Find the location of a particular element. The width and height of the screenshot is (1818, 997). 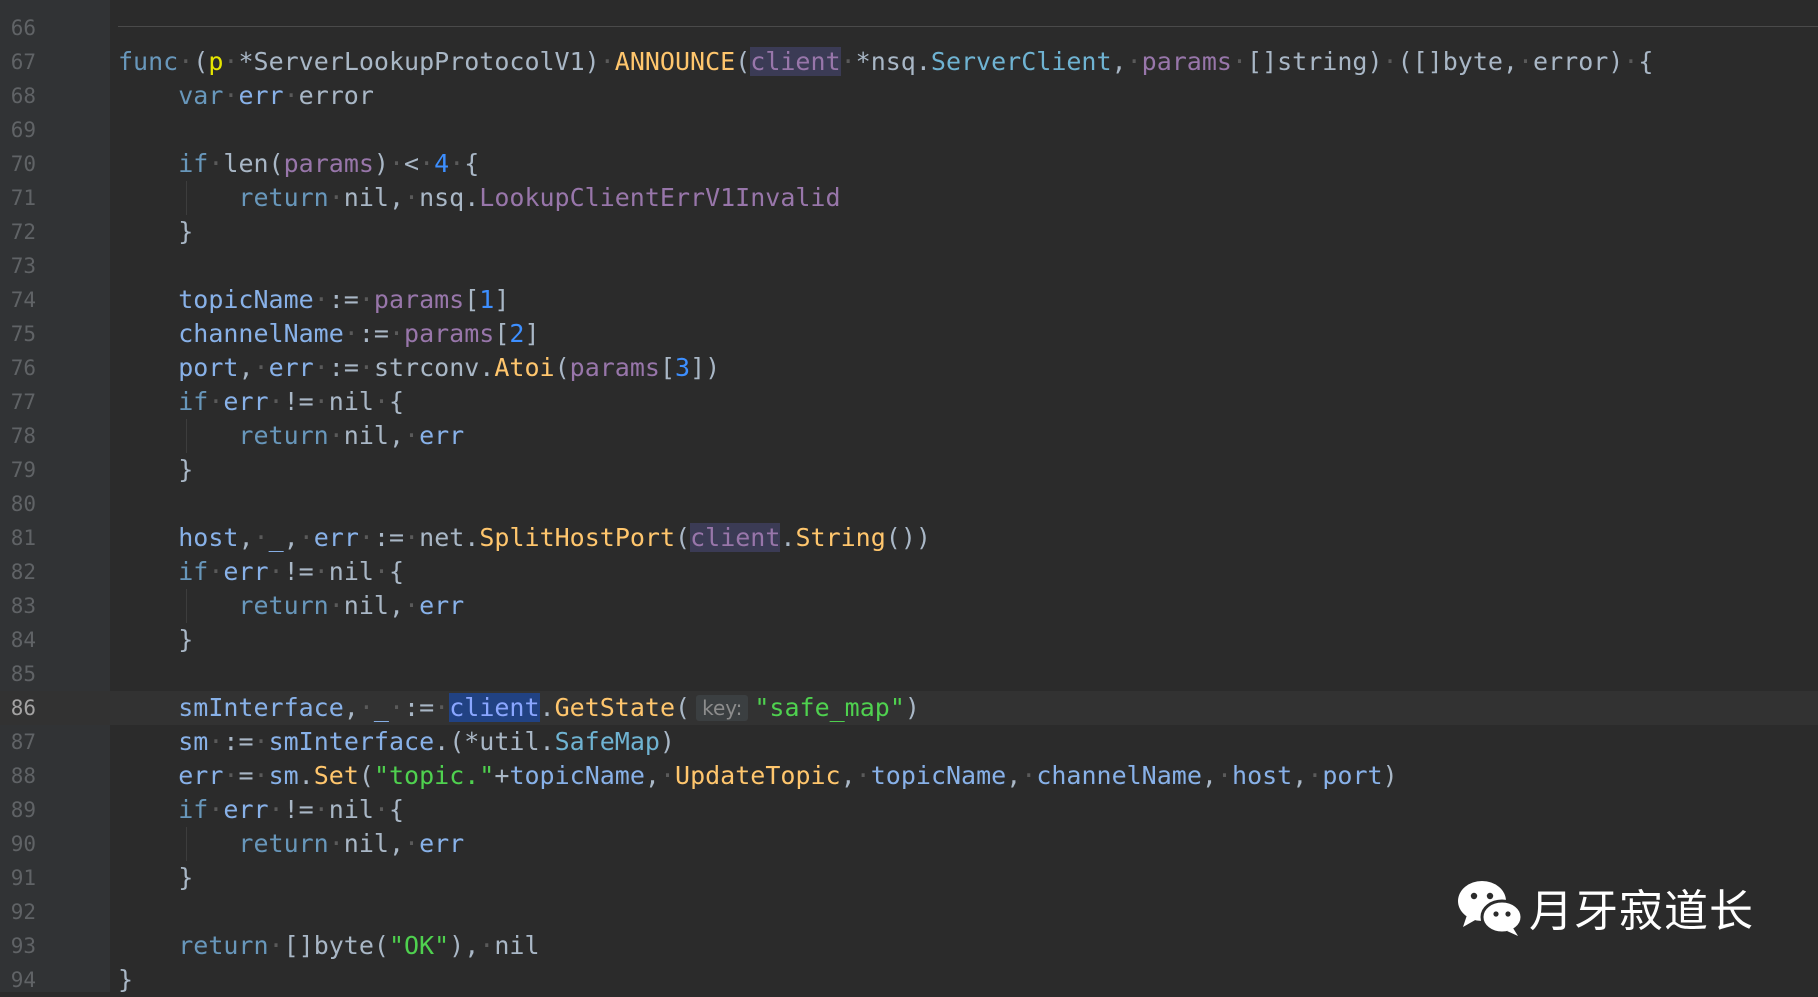

code-line: 75 channelName·:=·params[2] is located at coordinates (909, 334).